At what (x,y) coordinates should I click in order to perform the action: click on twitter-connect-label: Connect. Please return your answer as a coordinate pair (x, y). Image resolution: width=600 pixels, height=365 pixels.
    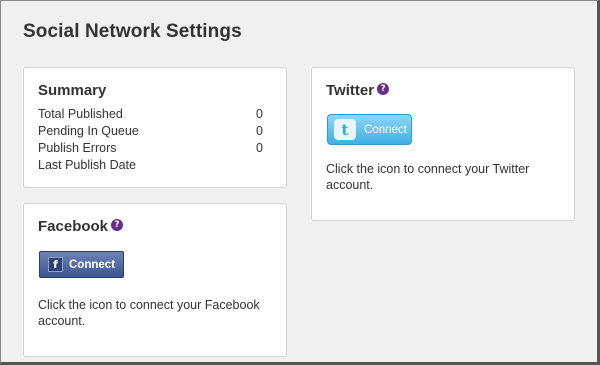
    Looking at the image, I should click on (385, 129).